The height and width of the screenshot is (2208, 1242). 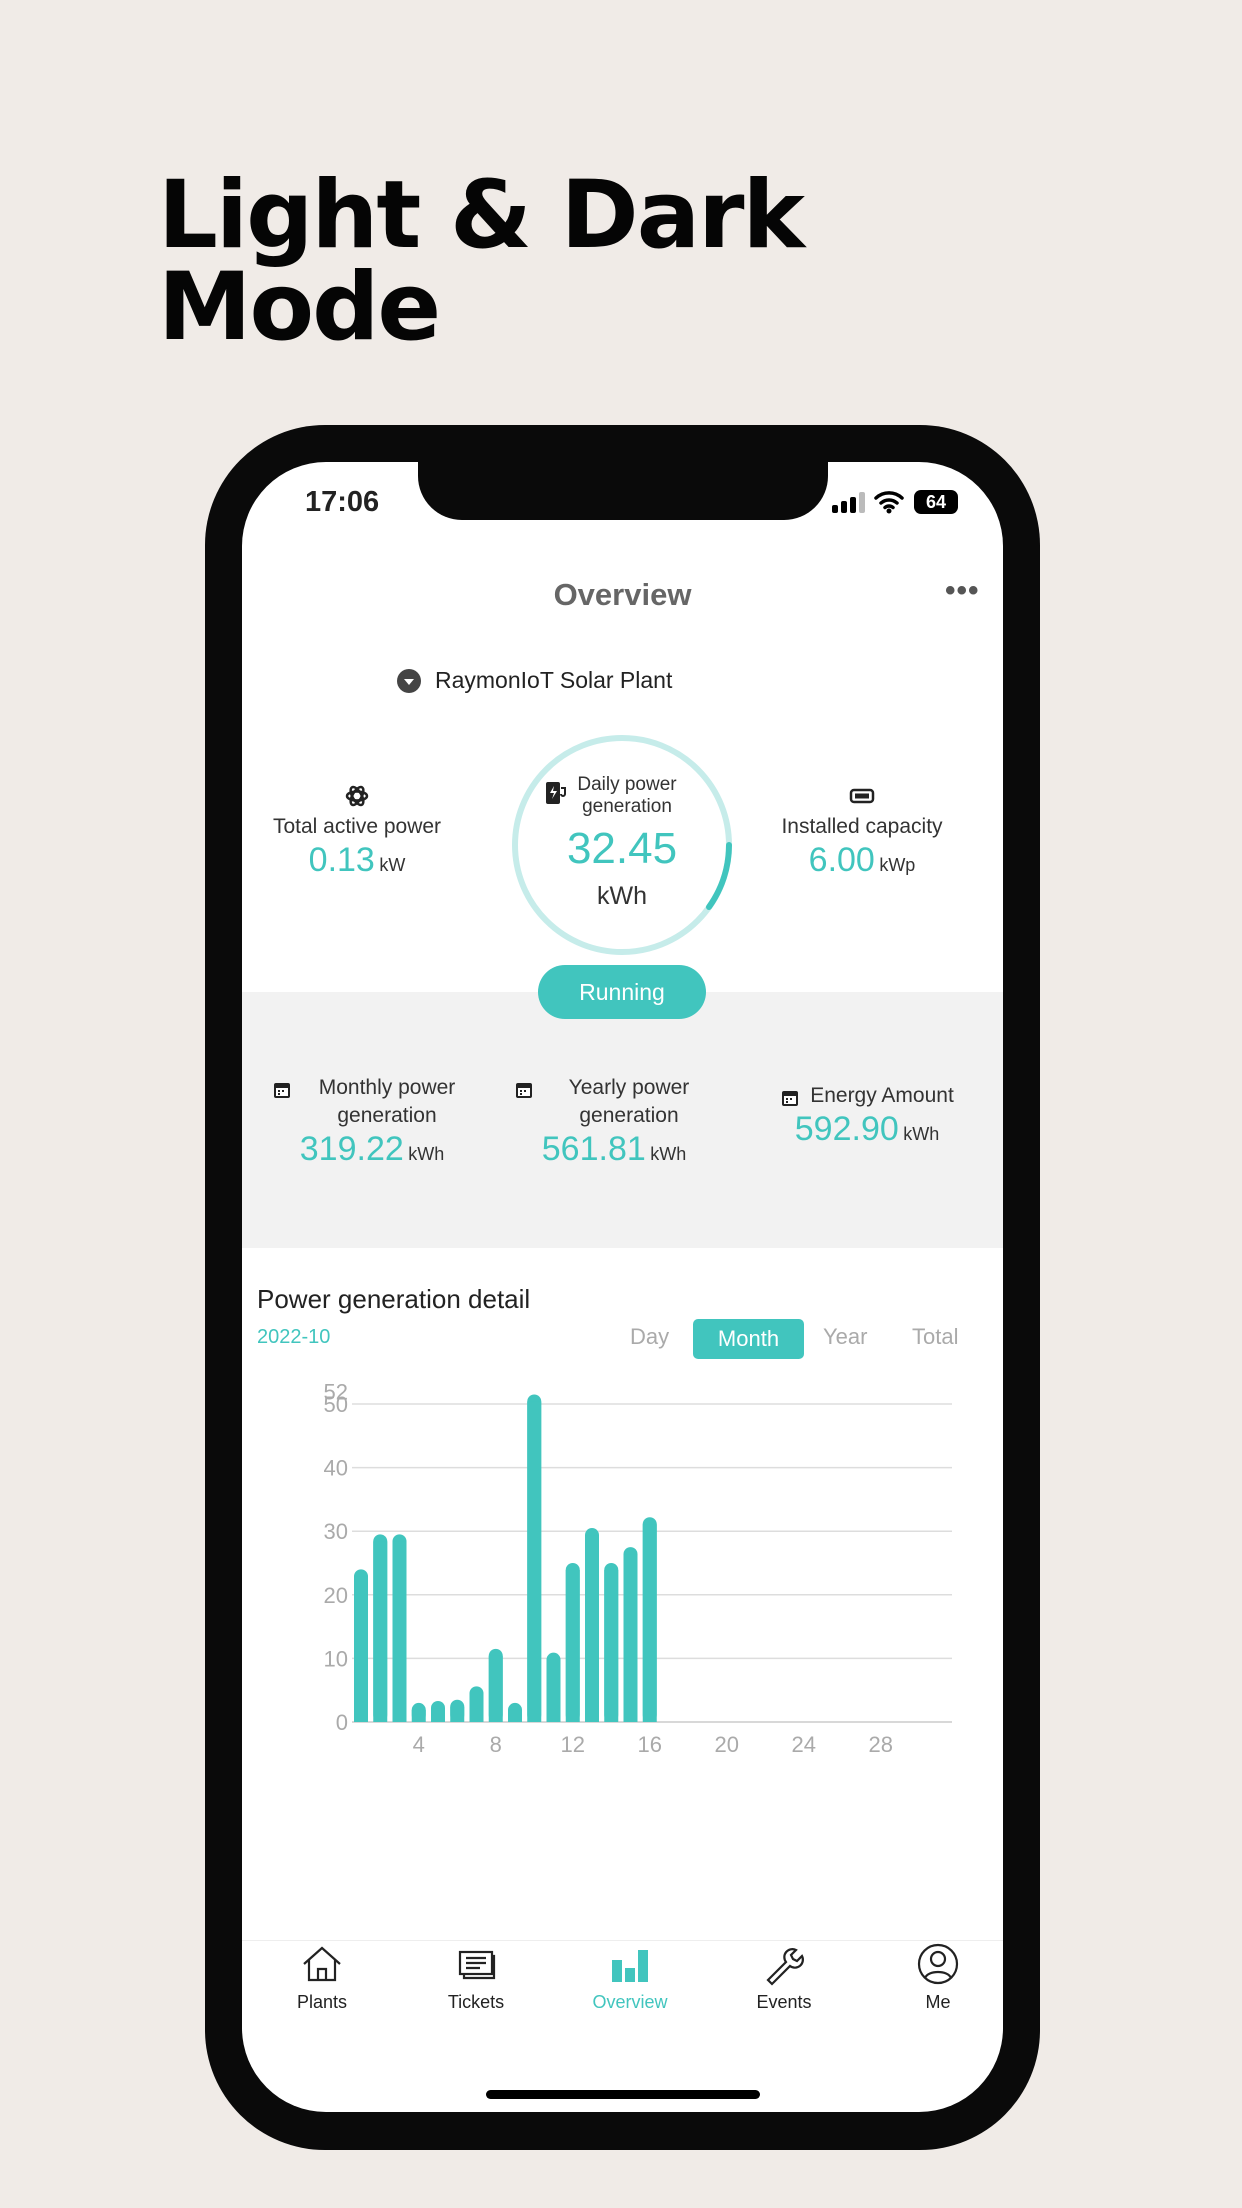 I want to click on daily-label: Daily power generation, so click(x=627, y=795).